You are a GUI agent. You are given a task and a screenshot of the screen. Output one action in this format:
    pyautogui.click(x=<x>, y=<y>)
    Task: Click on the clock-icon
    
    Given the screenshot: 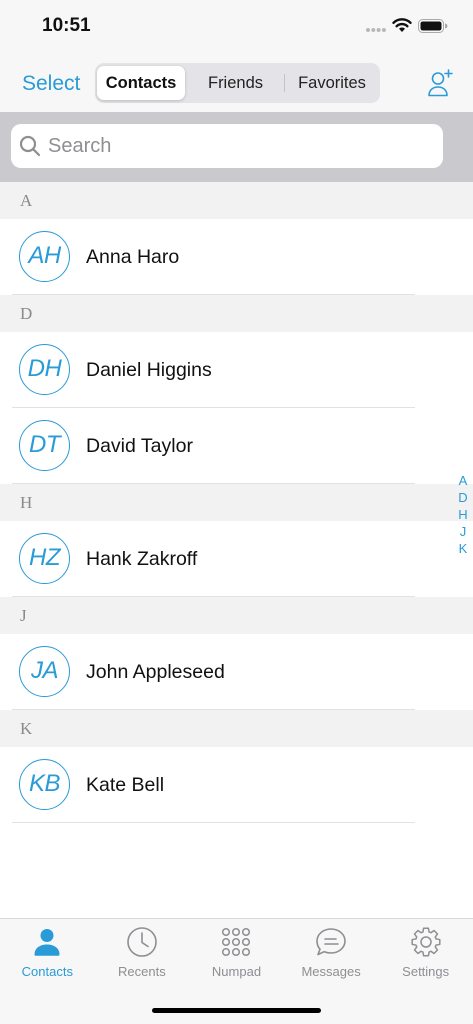 What is the action you would take?
    pyautogui.click(x=142, y=942)
    